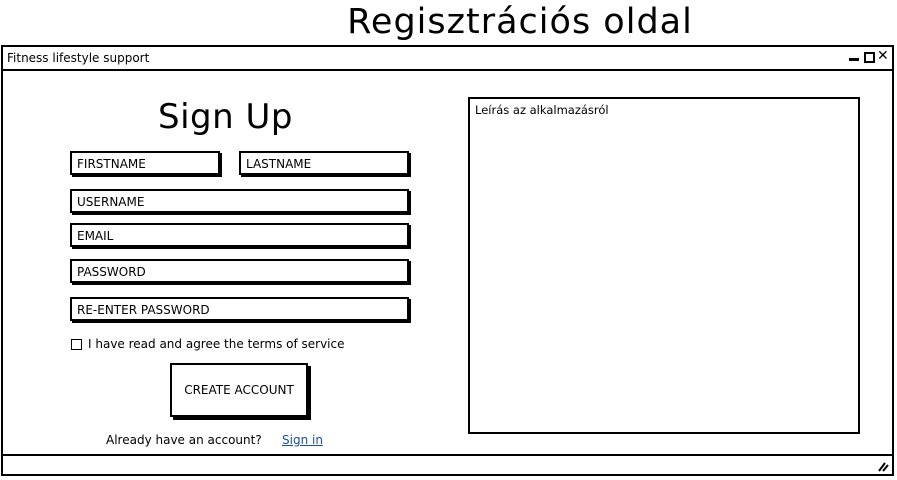 This screenshot has width=897, height=480. I want to click on password-input, so click(239, 272).